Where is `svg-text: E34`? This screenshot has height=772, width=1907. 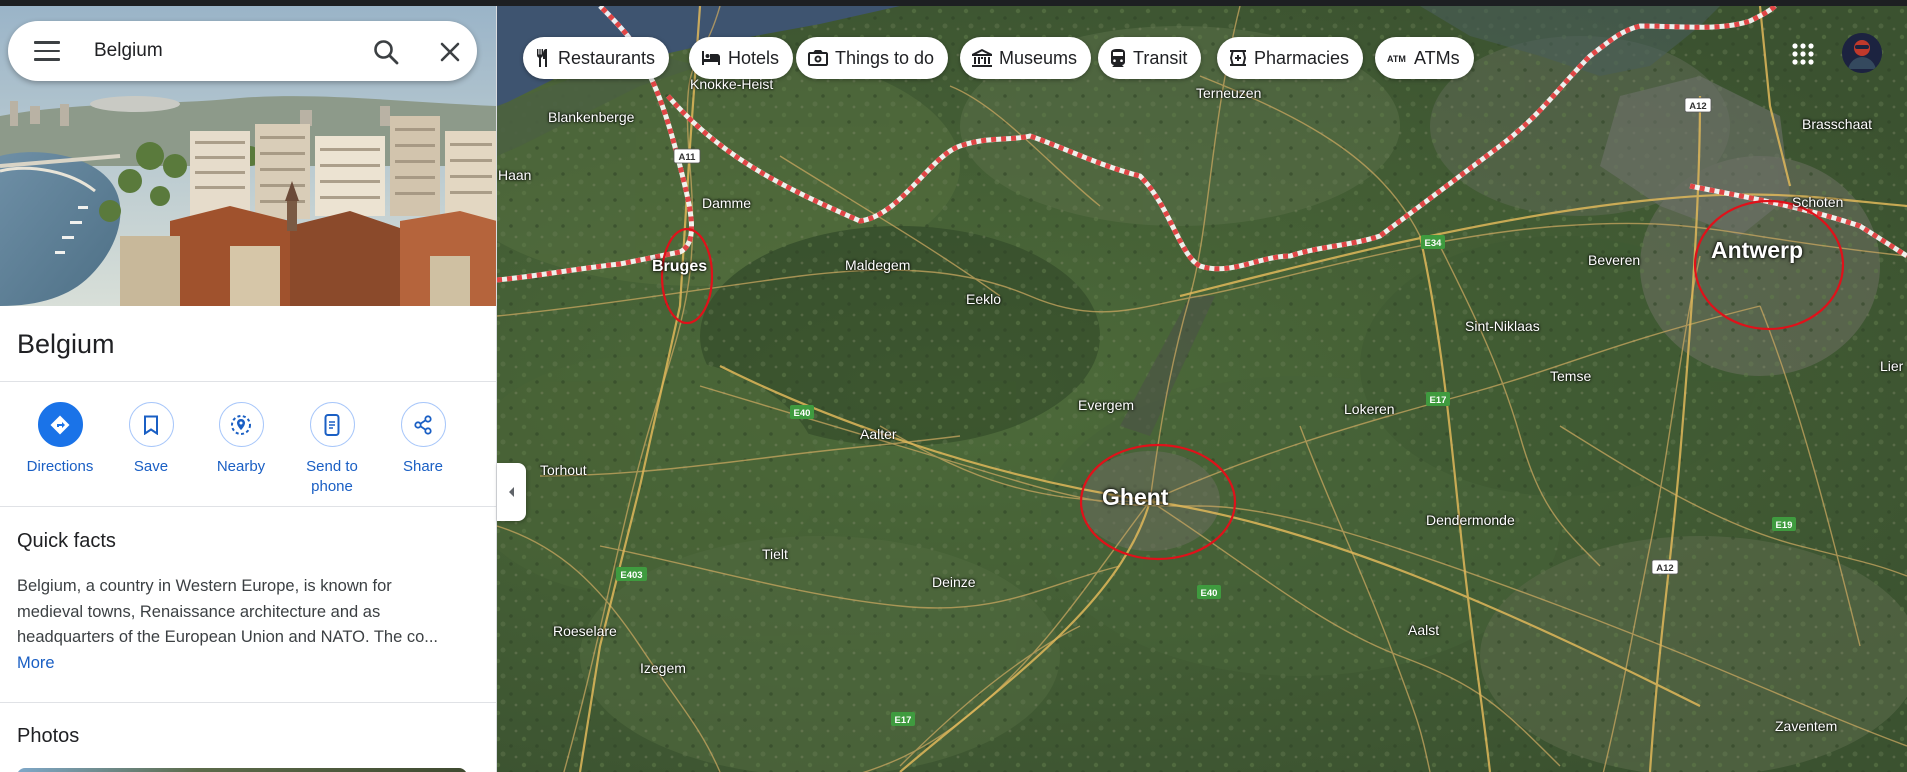 svg-text: E34 is located at coordinates (1434, 243).